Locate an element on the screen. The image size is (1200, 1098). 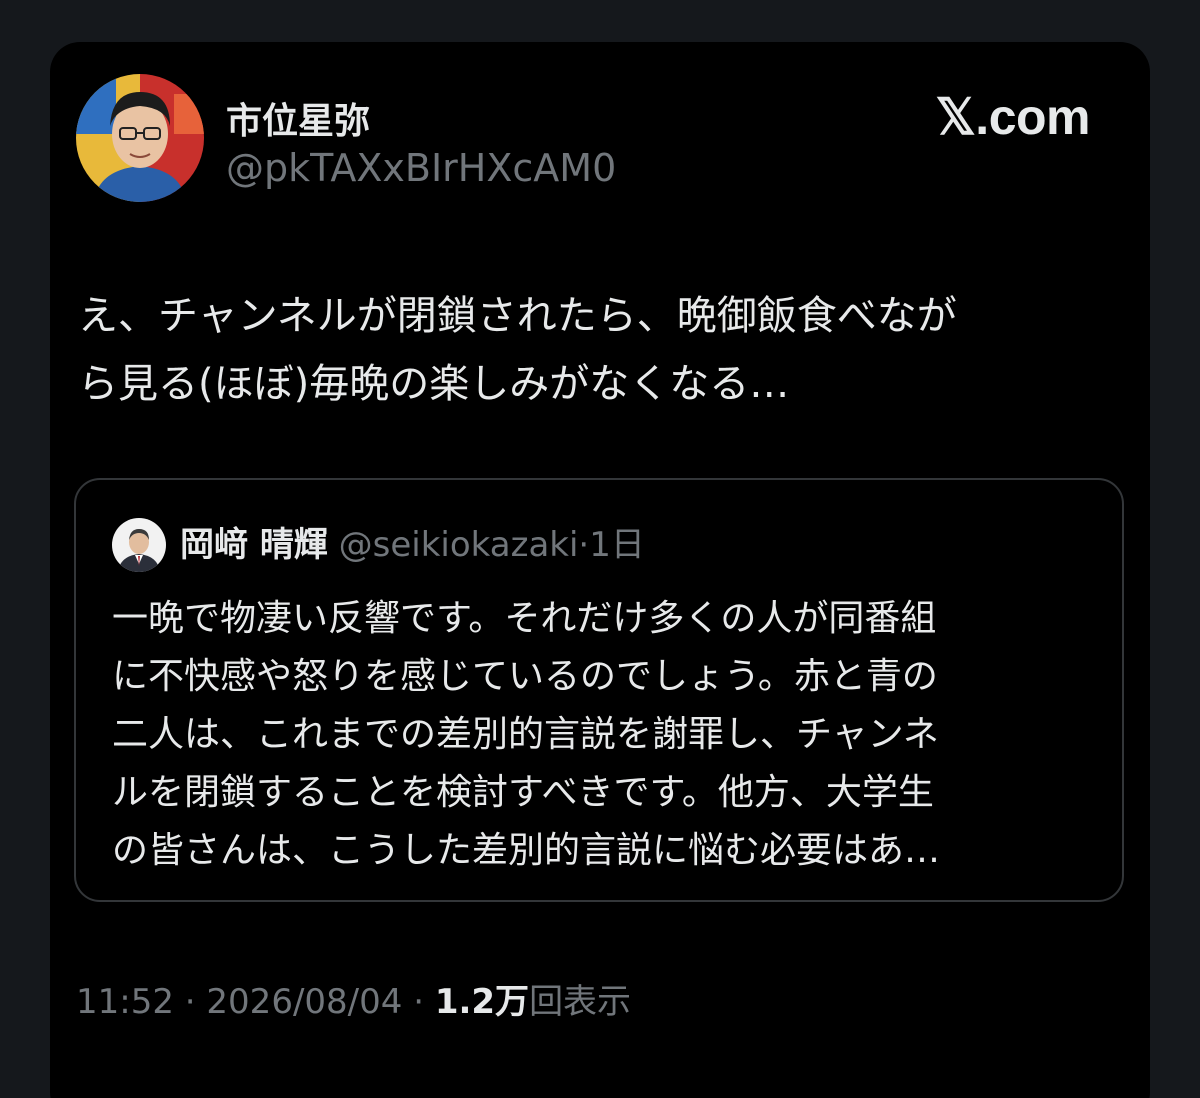
author-avatar is located at coordinates (140, 138).